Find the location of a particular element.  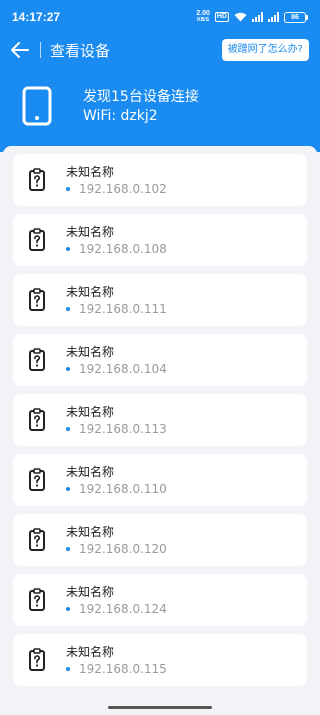

wifi-icon is located at coordinates (240, 17).